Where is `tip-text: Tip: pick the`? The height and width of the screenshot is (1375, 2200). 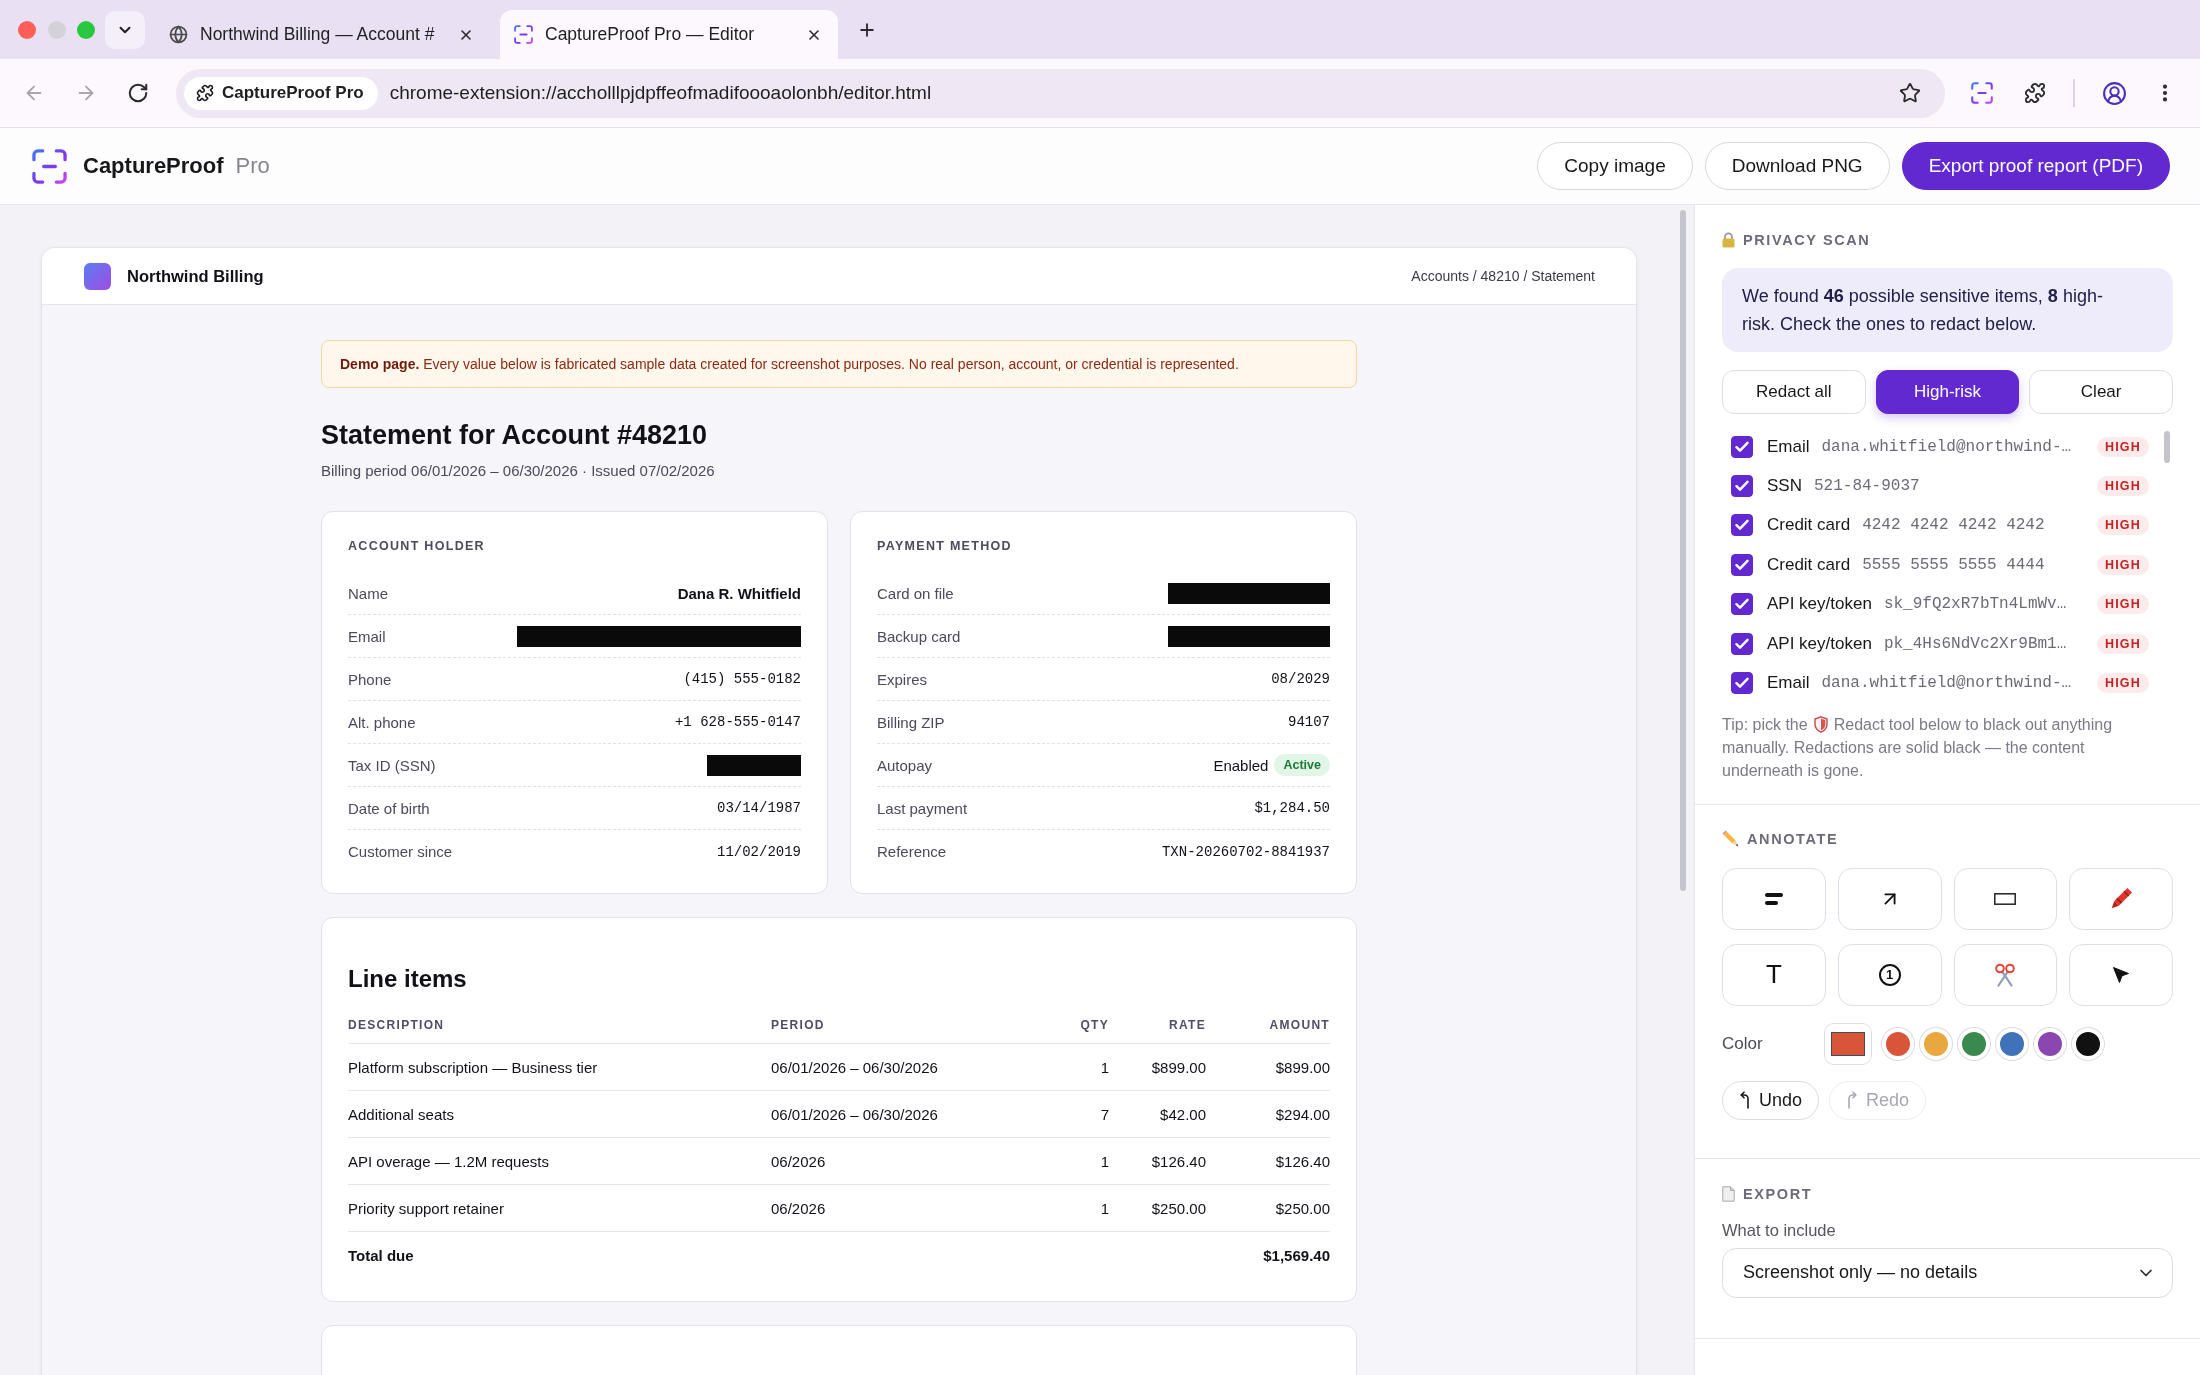 tip-text: Tip: pick the is located at coordinates (1765, 724).